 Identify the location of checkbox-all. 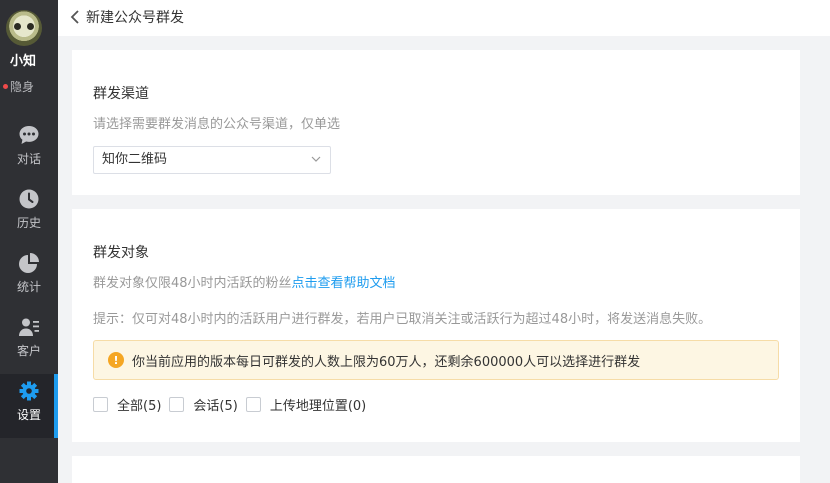
(100, 404).